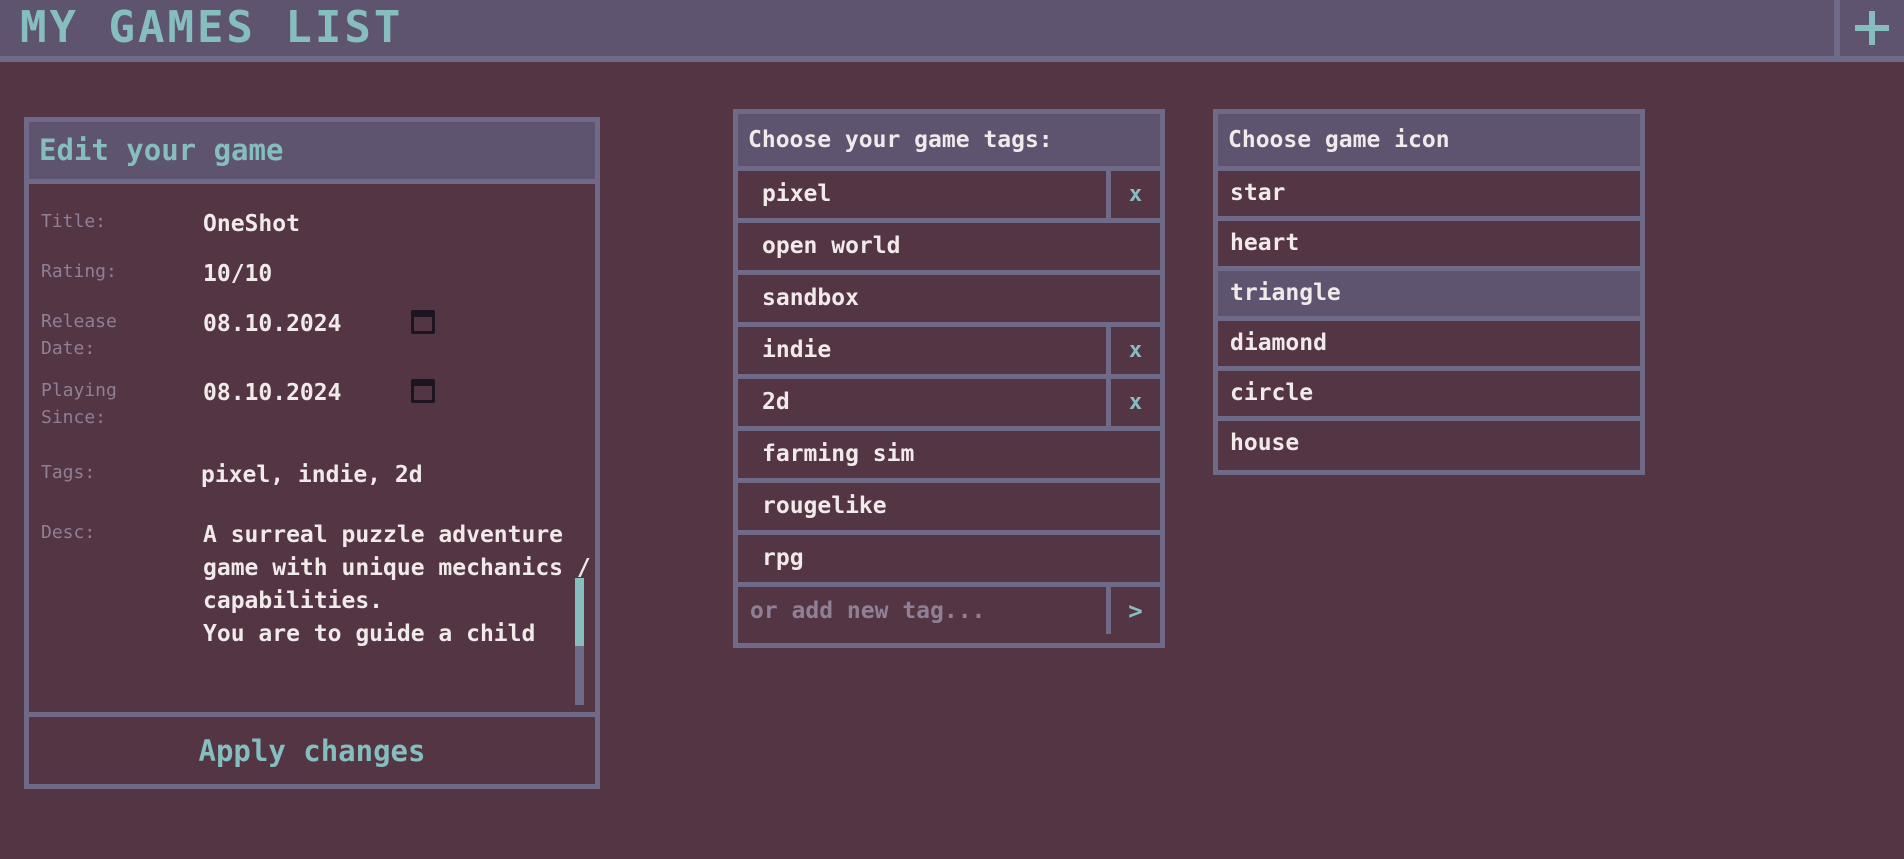 This screenshot has height=859, width=1904. Describe the element at coordinates (797, 194) in the screenshot. I see `tag-label: pixel` at that location.